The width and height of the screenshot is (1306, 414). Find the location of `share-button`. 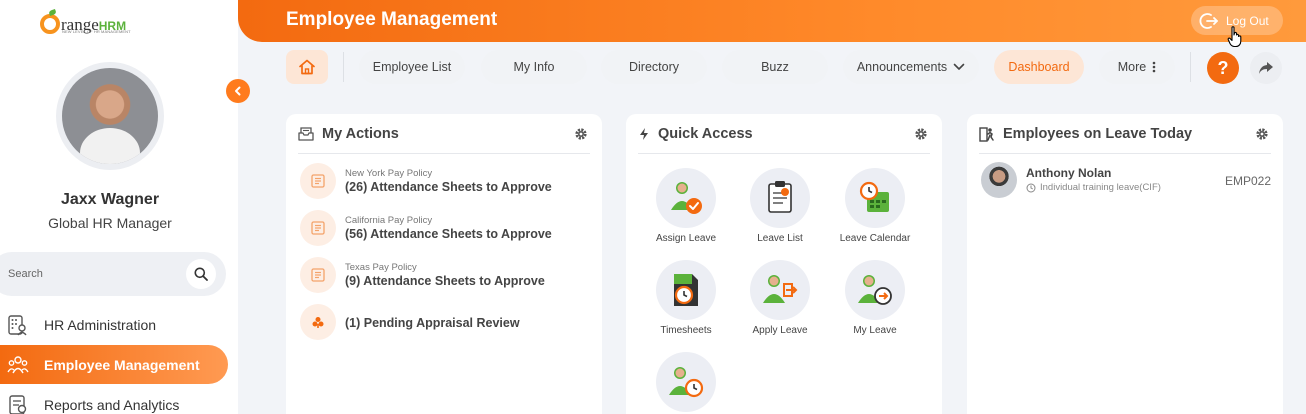

share-button is located at coordinates (1266, 68).